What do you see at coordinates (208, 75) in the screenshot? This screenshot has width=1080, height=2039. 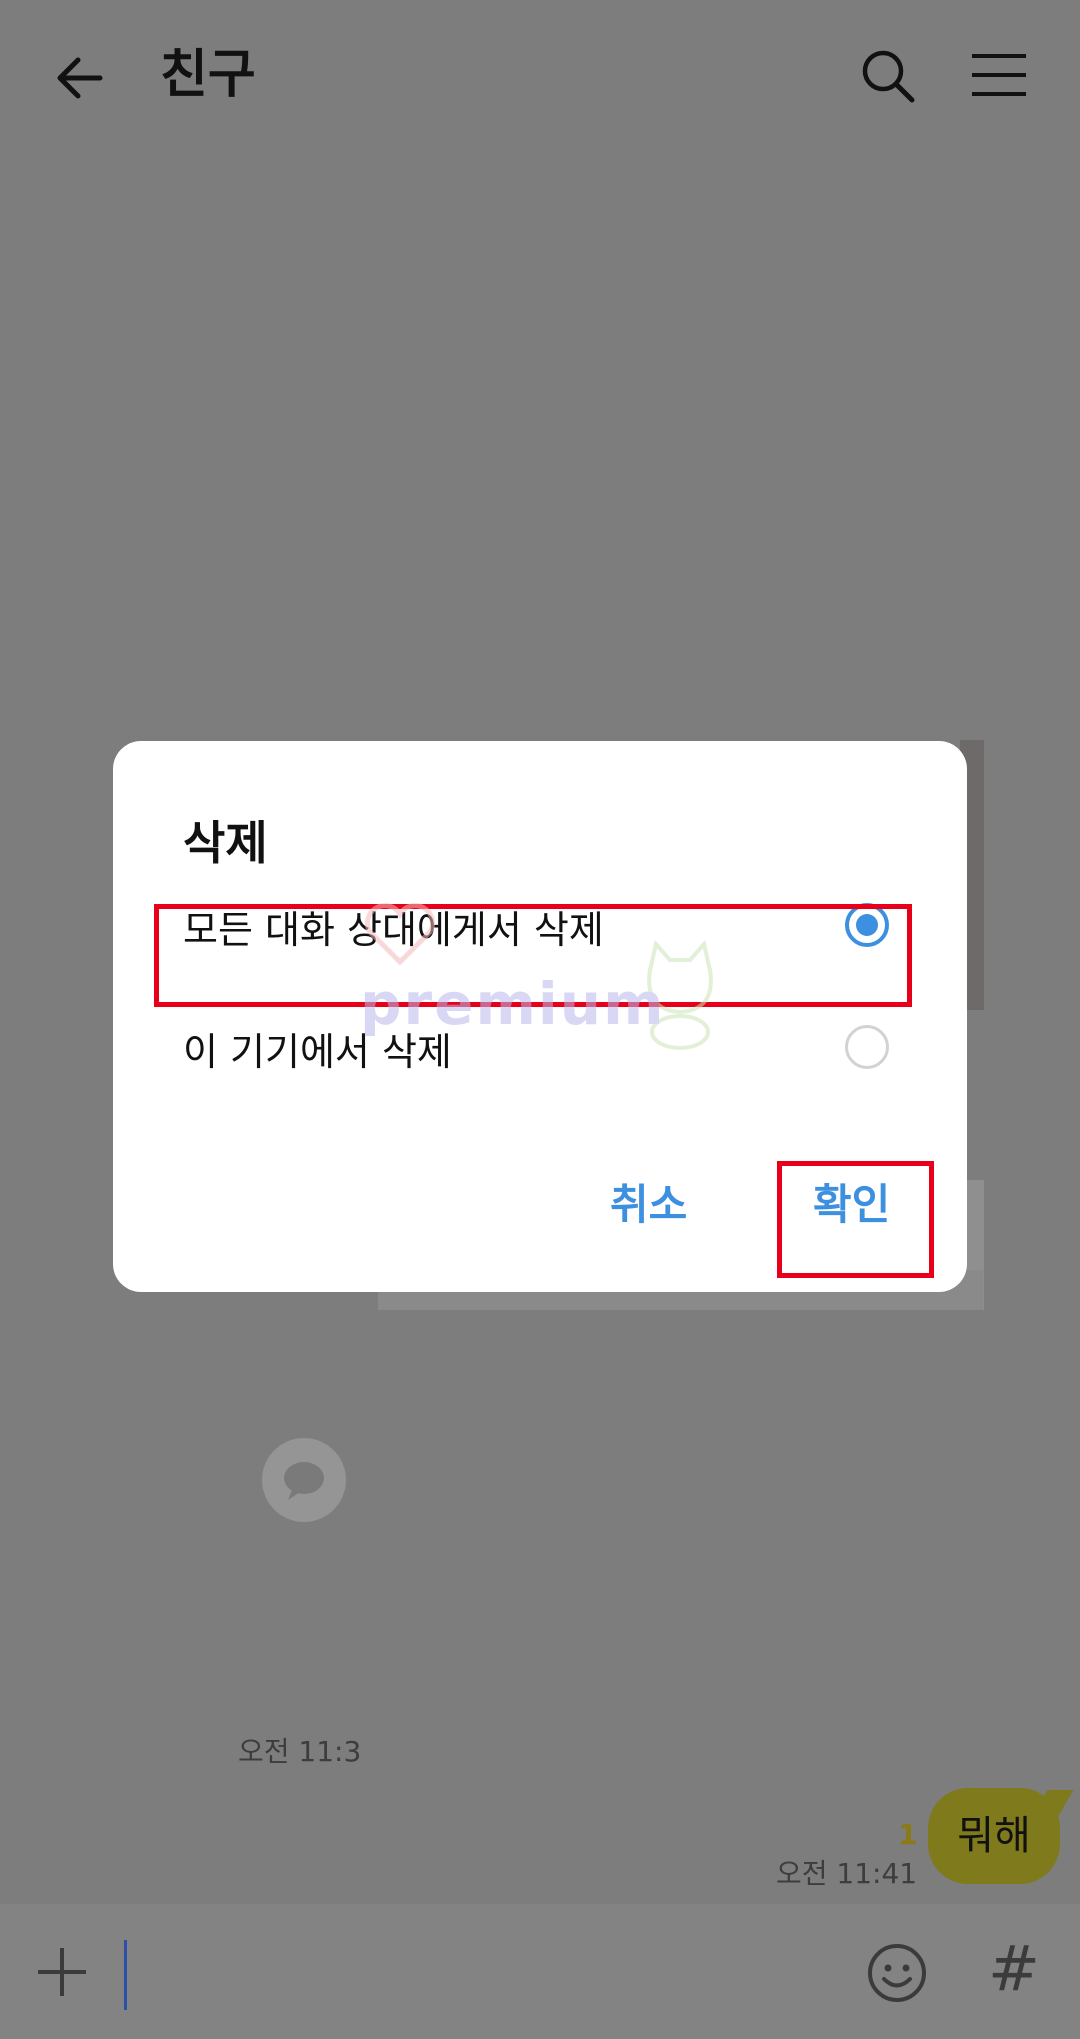 I see `chat-title: 친구` at bounding box center [208, 75].